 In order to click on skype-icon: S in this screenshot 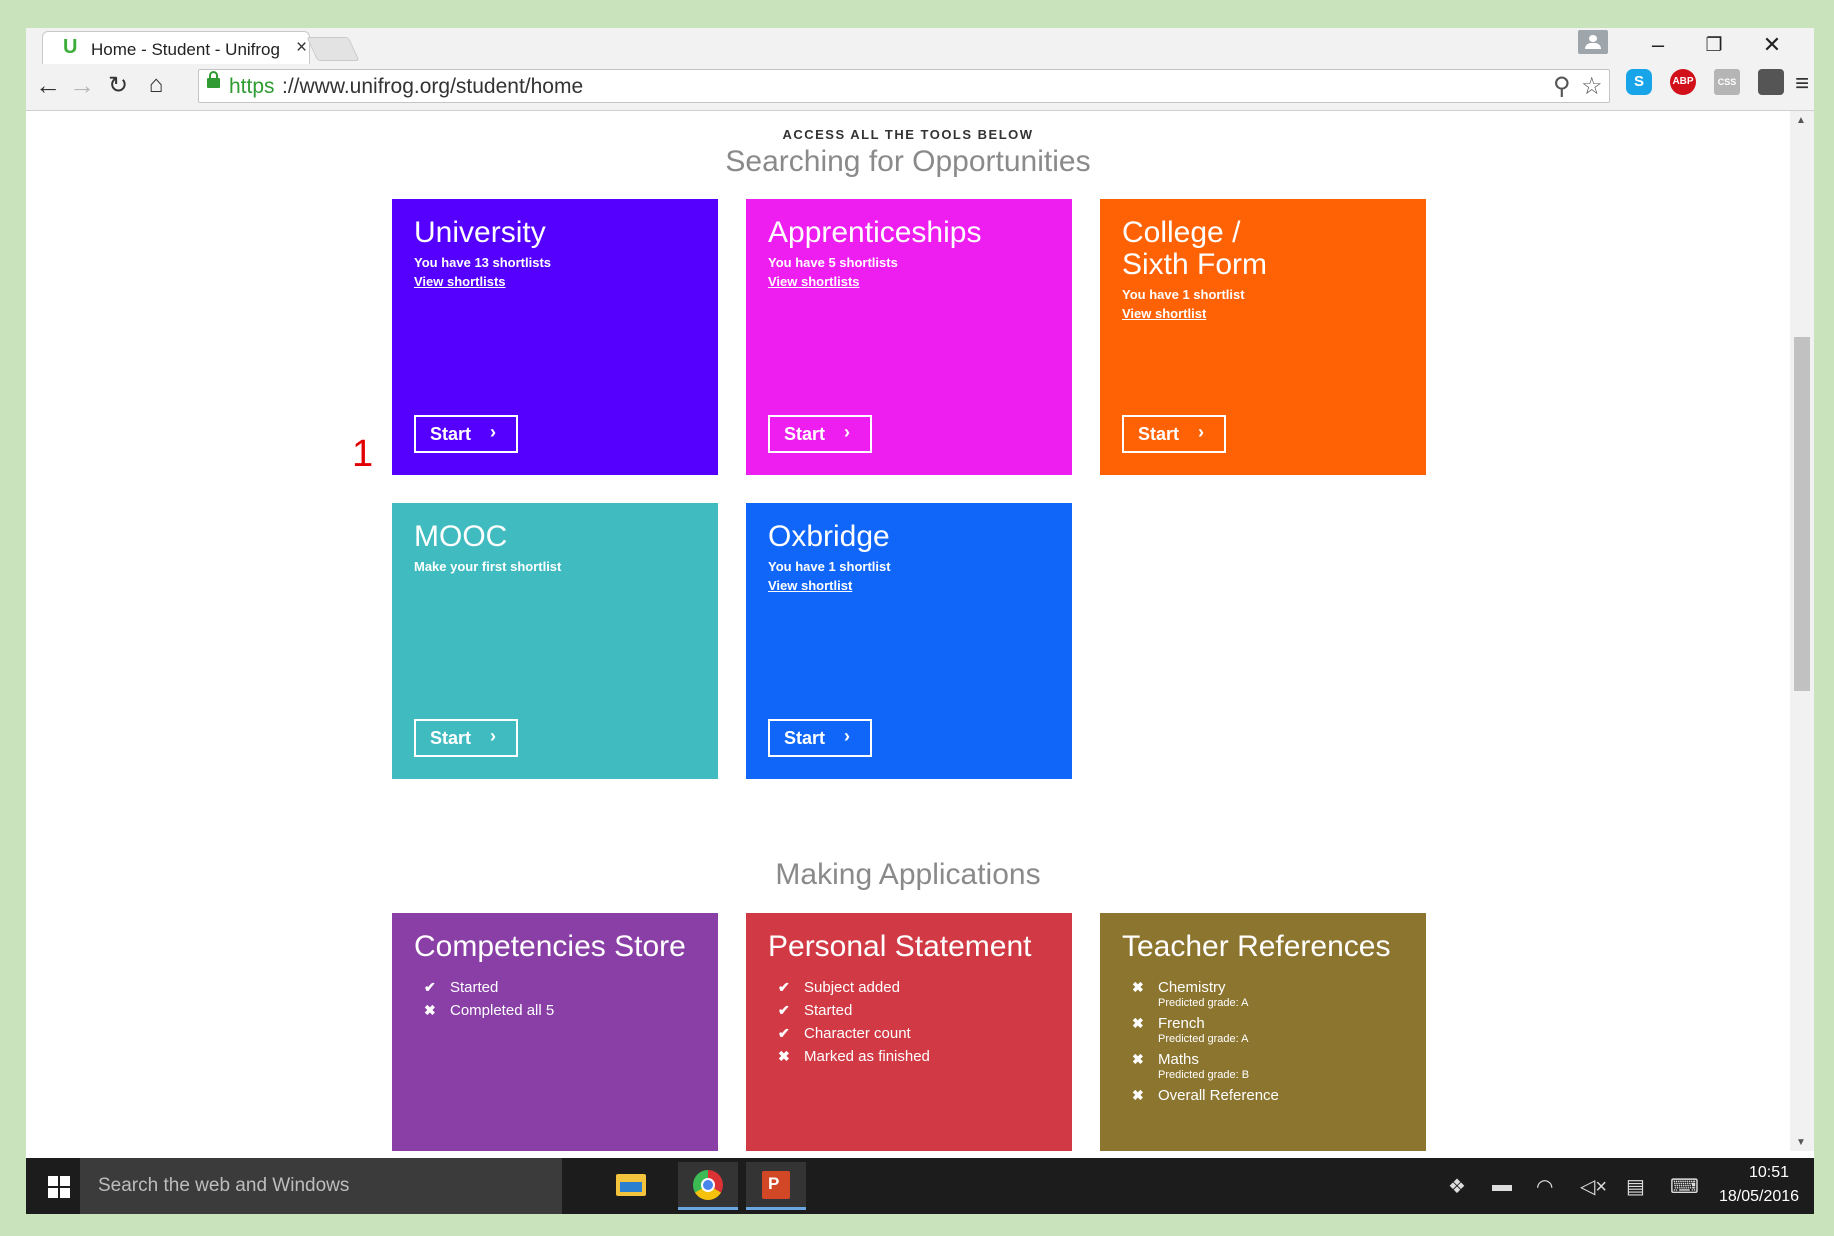, I will do `click(1639, 82)`.